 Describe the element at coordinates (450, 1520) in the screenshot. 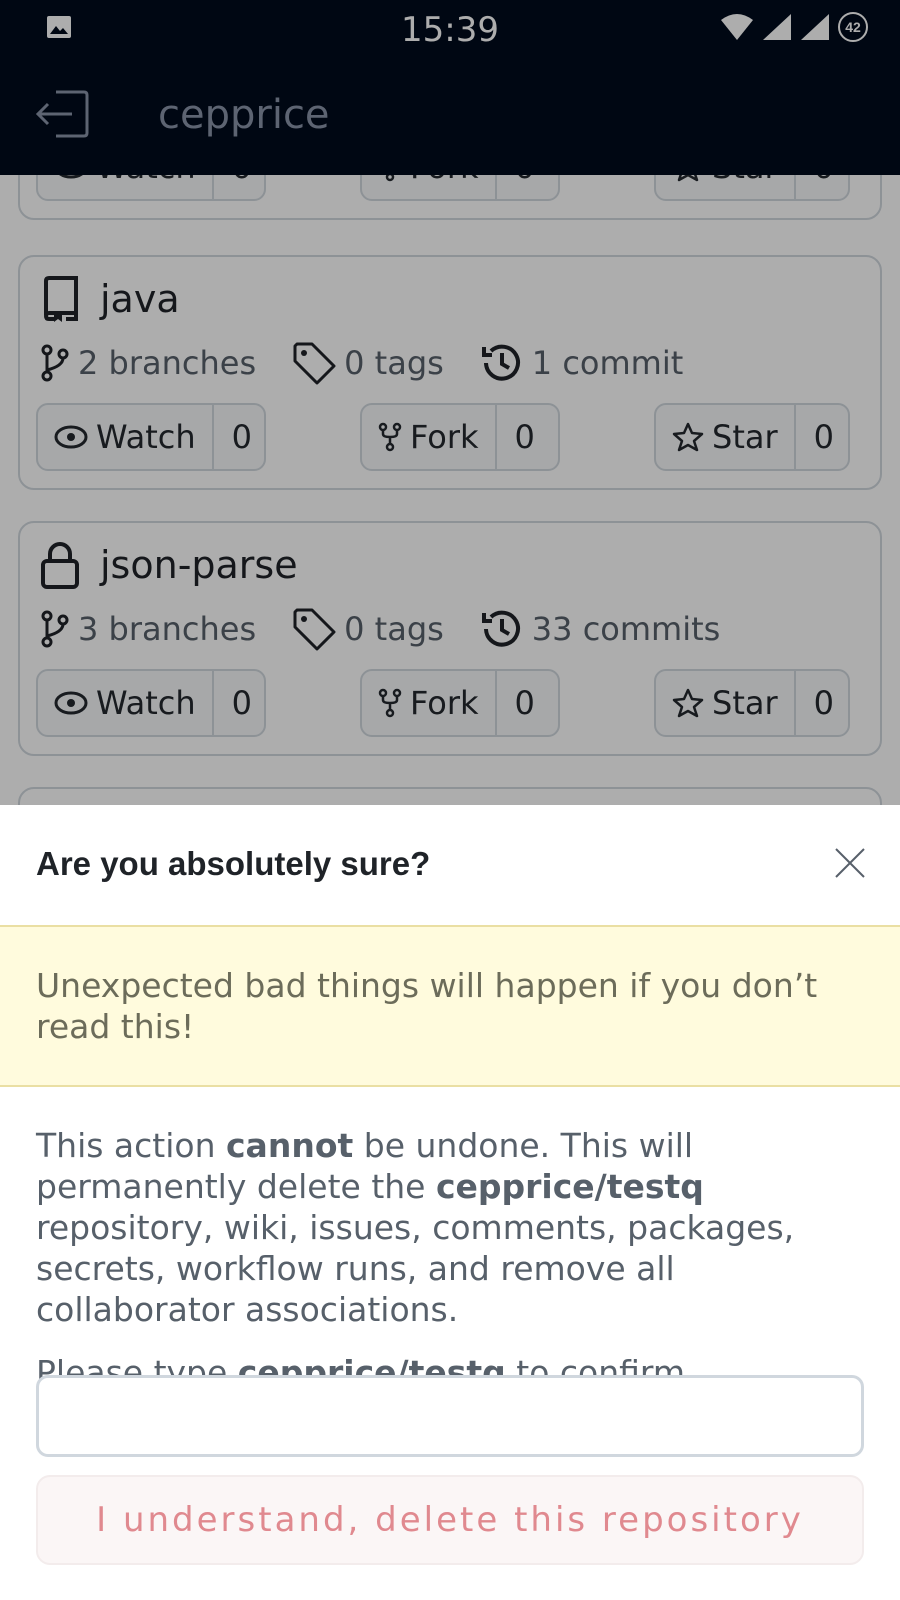

I see `delete-repository-button: I understand, delete this repository` at that location.